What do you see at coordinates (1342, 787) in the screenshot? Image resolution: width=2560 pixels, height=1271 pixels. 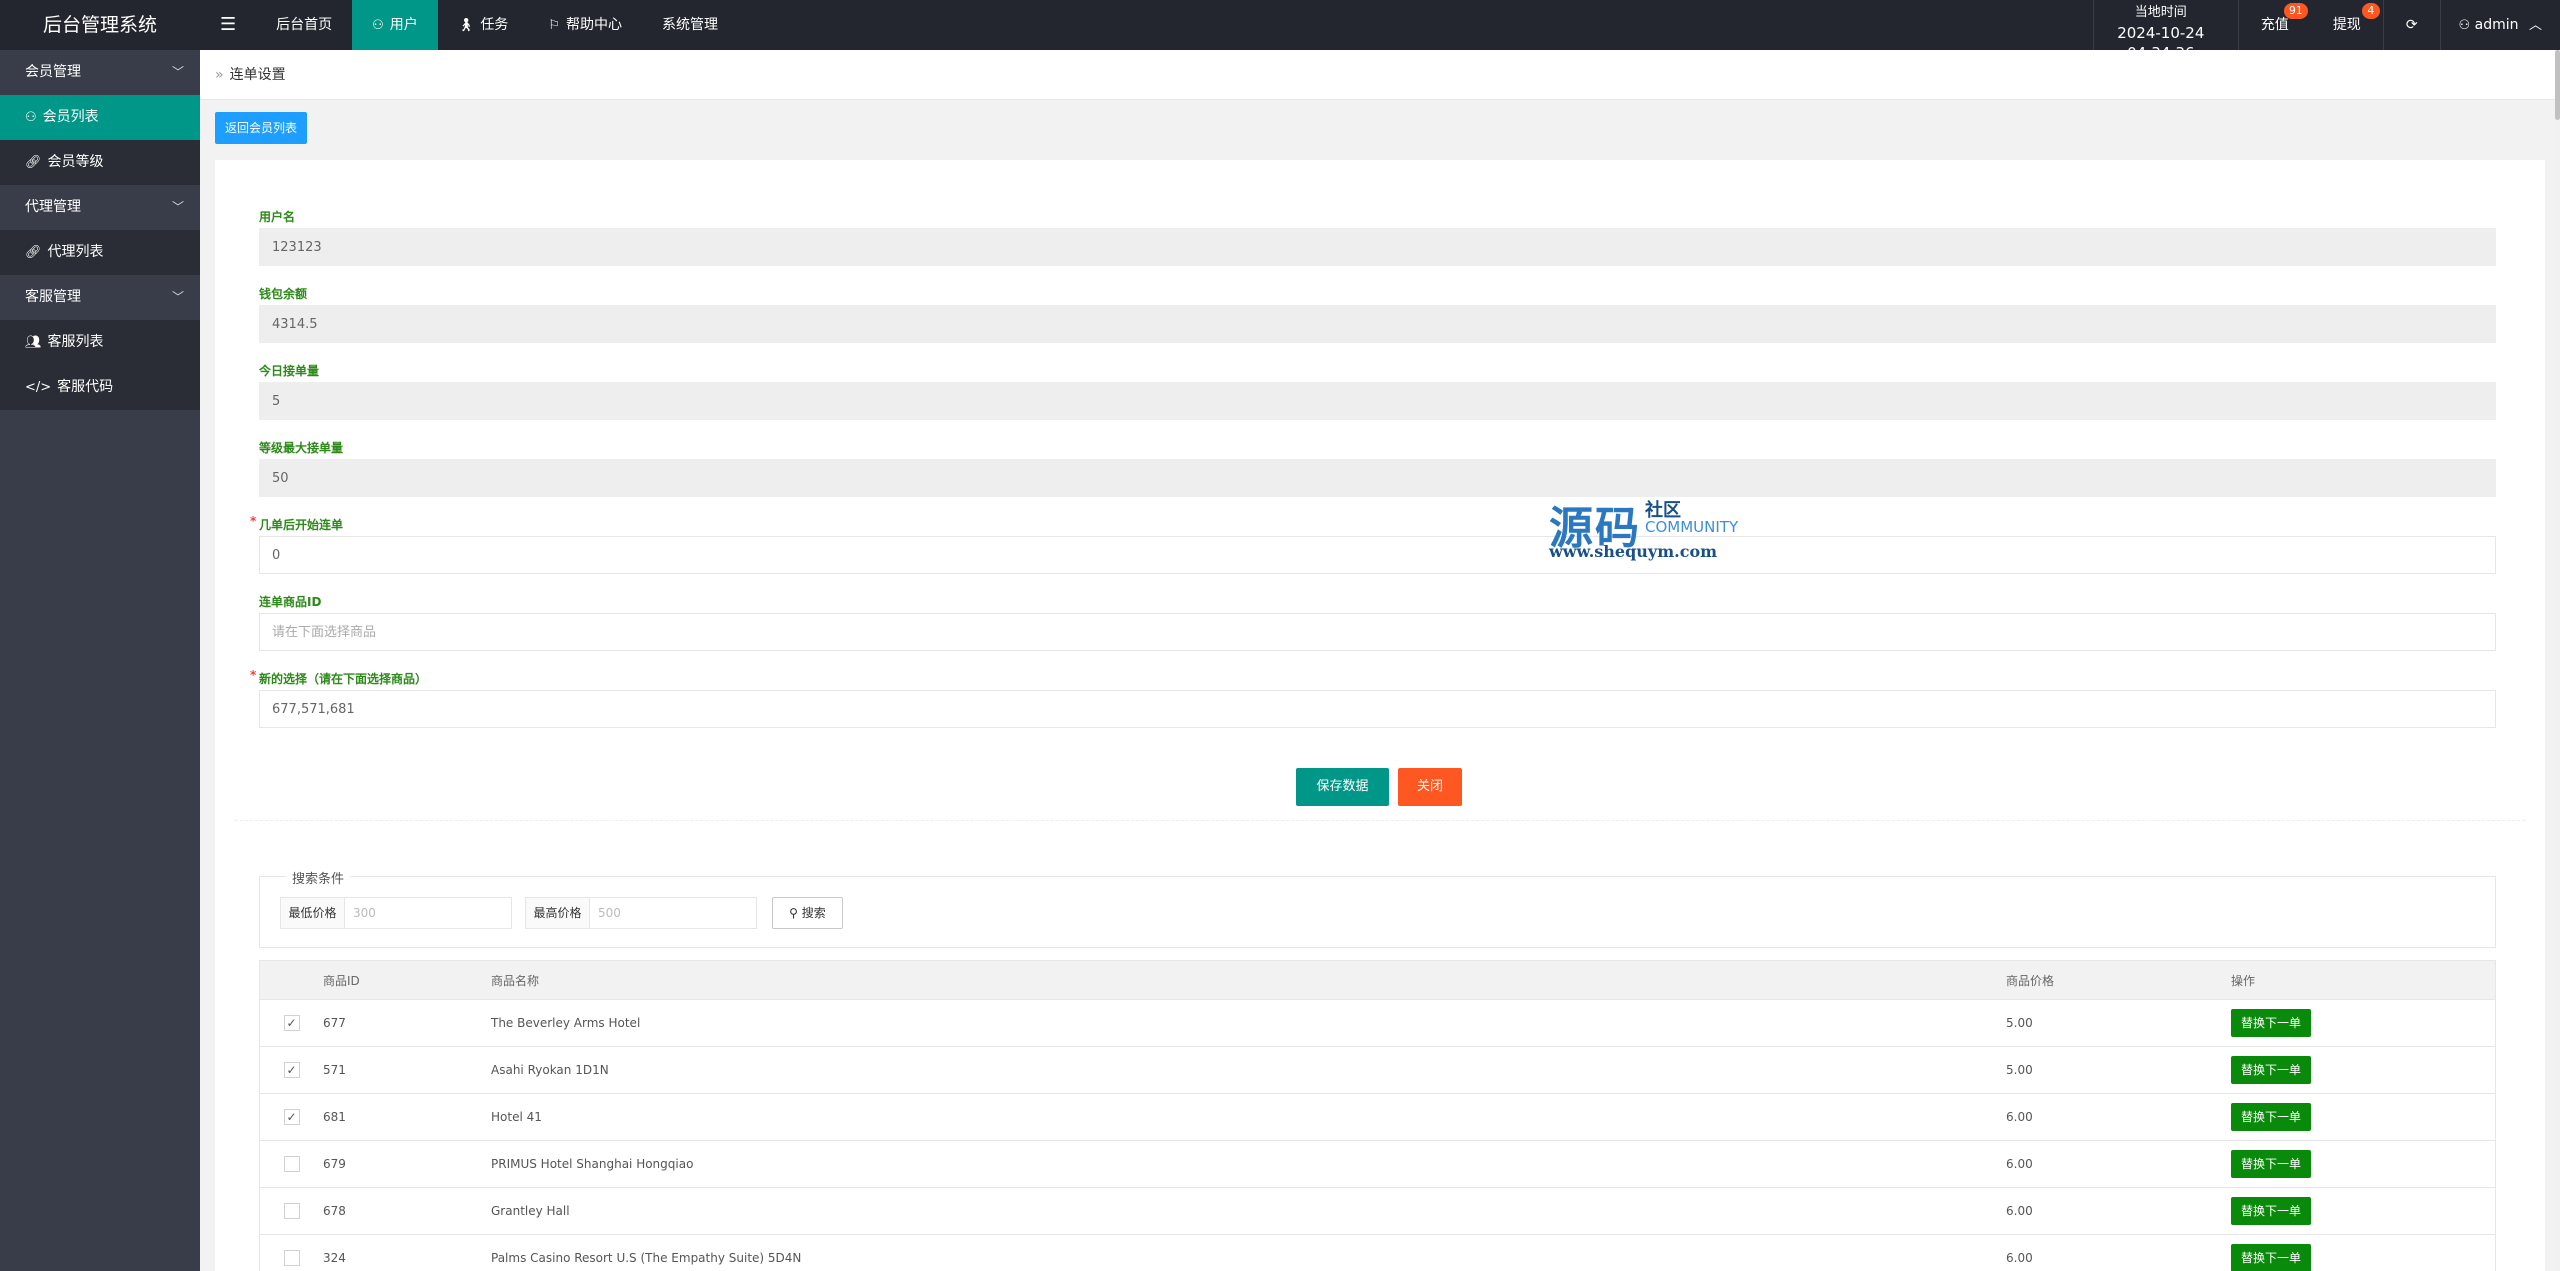 I see `save-button: 保存数据` at bounding box center [1342, 787].